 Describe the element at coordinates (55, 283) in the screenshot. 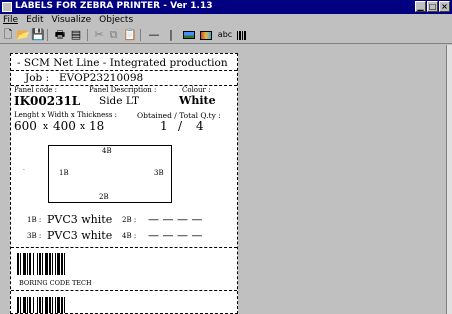

I see `barcode-caption: BORING CODE TECH` at that location.